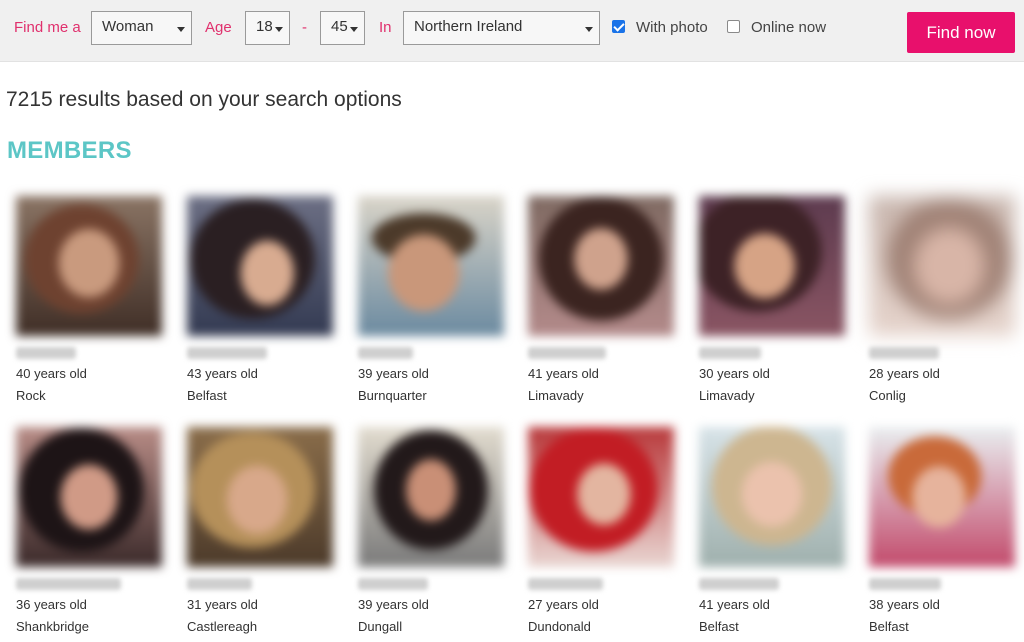 The image size is (1024, 642). Describe the element at coordinates (380, 626) in the screenshot. I see `member-location: Dungall` at that location.